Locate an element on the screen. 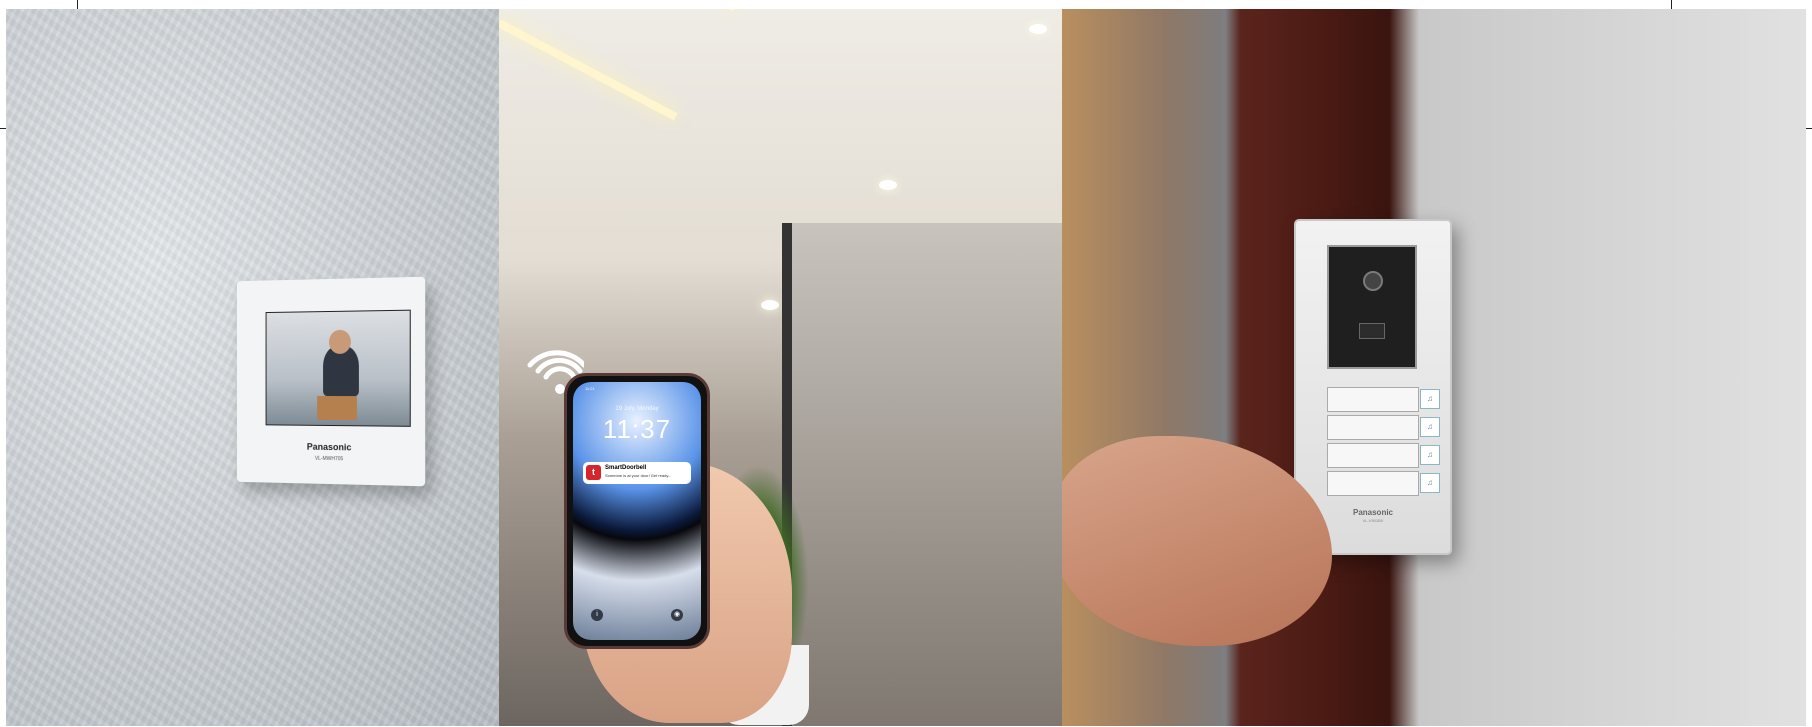 Image resolution: width=1812 pixels, height=727 pixels. app-icon: t is located at coordinates (593, 472).